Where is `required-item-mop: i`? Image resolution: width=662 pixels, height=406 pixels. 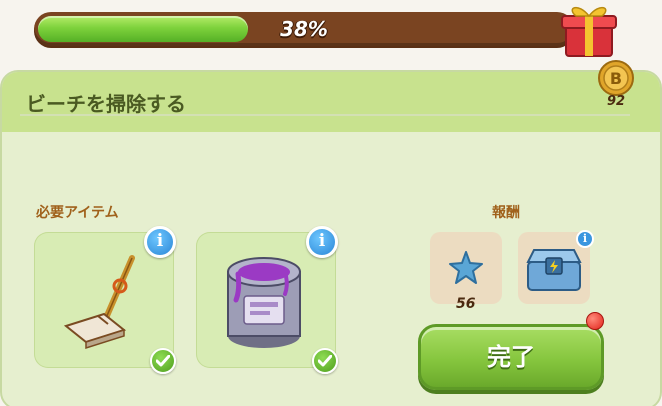
required-item-mop: i is located at coordinates (105, 300).